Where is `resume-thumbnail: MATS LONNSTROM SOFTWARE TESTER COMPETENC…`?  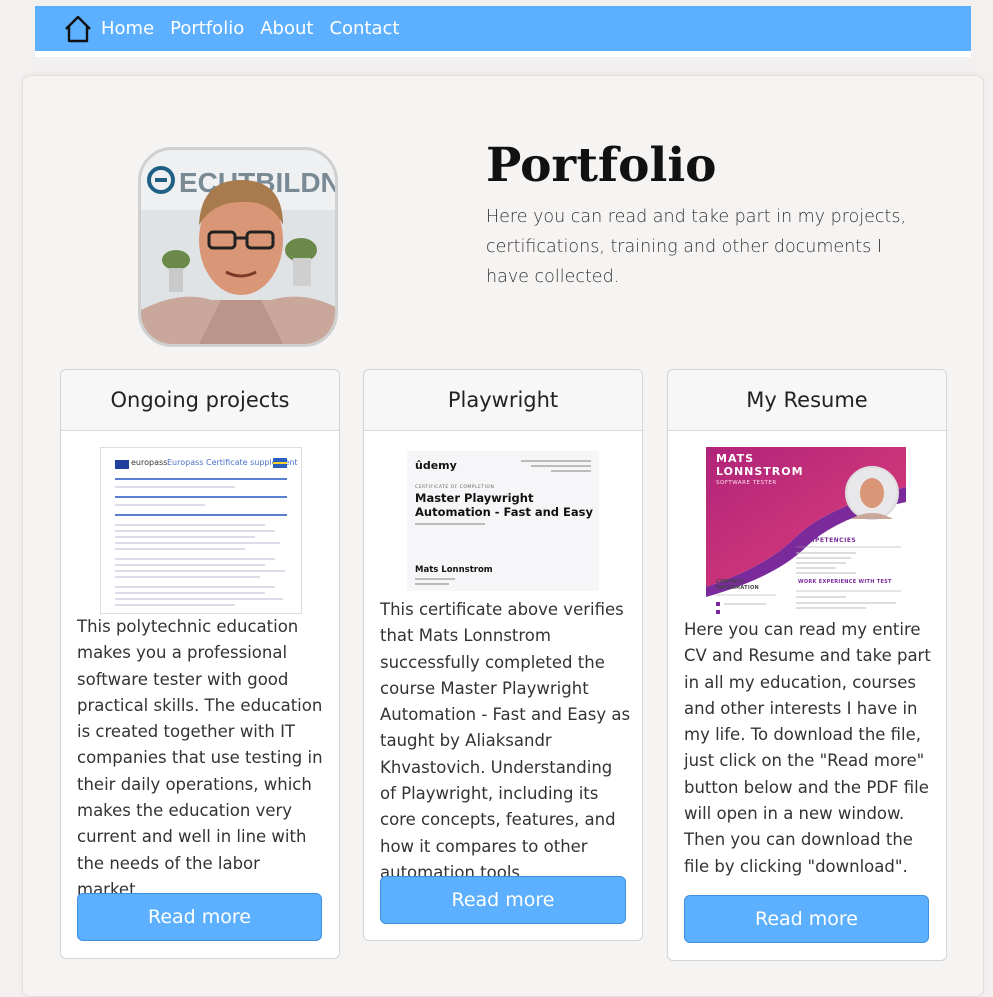
resume-thumbnail: MATS LONNSTROM SOFTWARE TESTER COMPETENC… is located at coordinates (806, 531).